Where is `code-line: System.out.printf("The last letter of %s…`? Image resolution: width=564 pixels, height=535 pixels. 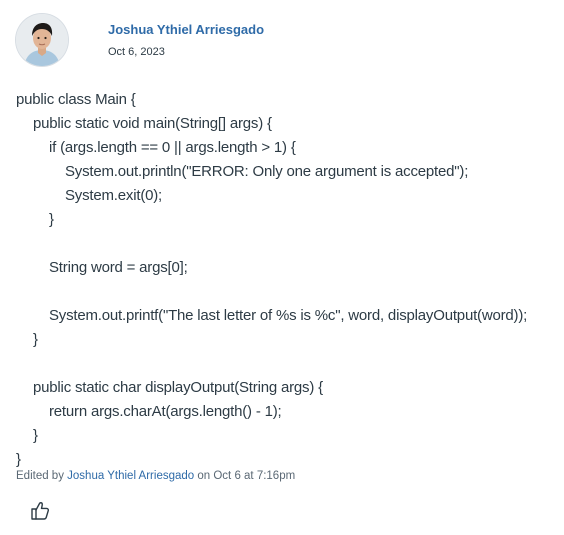
code-line: System.out.printf("The last letter of %s… is located at coordinates (288, 315).